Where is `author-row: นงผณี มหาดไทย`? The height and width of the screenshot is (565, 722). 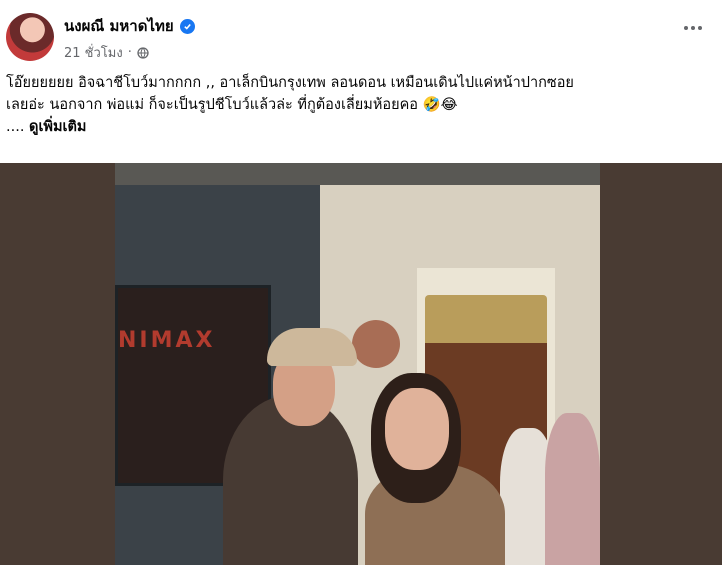
author-row: นงผณี มหาดไทย is located at coordinates (129, 26).